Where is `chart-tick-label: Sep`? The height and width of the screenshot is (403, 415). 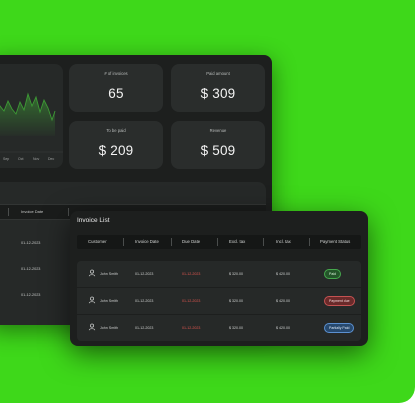
chart-tick-label: Sep is located at coordinates (6, 159).